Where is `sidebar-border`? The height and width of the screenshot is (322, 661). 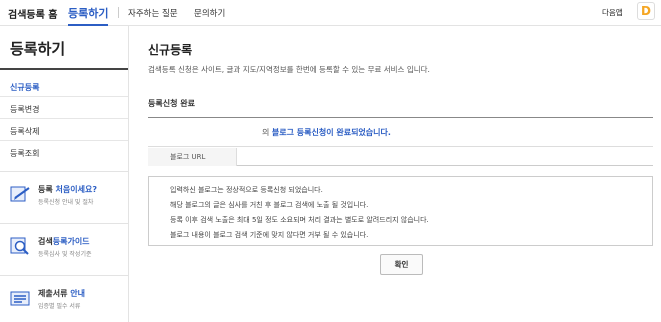 sidebar-border is located at coordinates (128, 174).